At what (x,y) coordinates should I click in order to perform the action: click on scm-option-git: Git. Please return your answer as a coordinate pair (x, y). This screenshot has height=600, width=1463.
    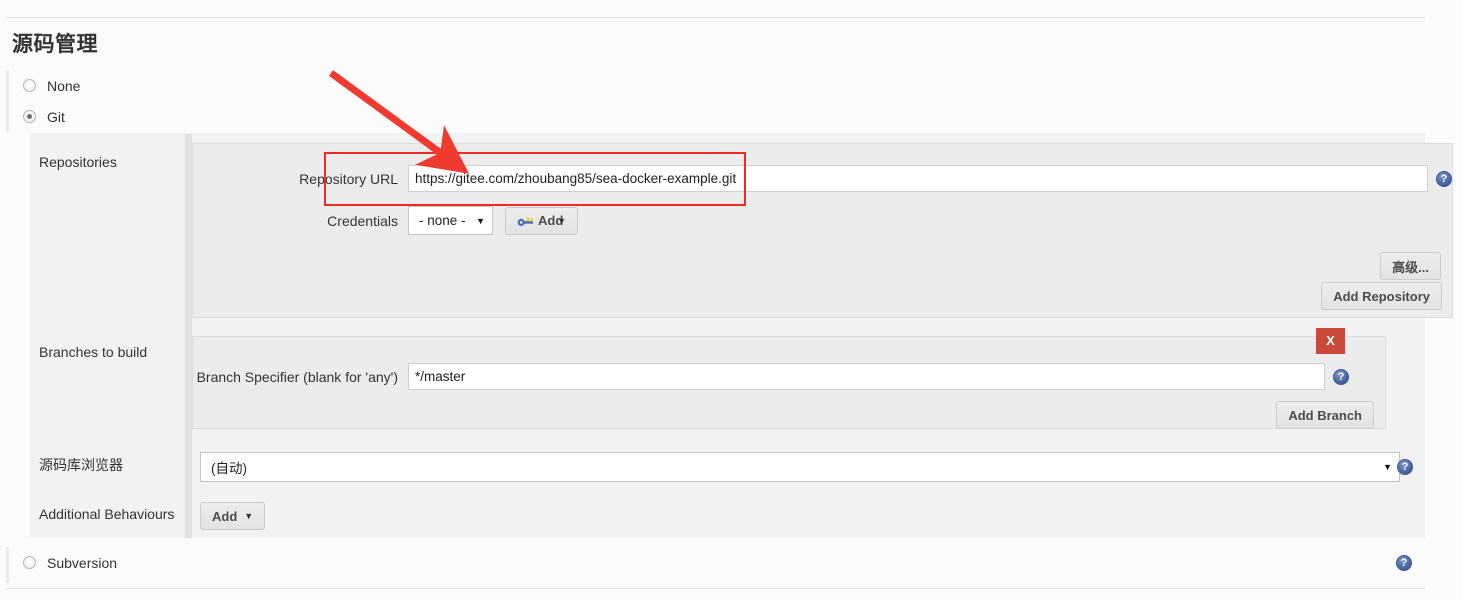
    Looking at the image, I should click on (717, 116).